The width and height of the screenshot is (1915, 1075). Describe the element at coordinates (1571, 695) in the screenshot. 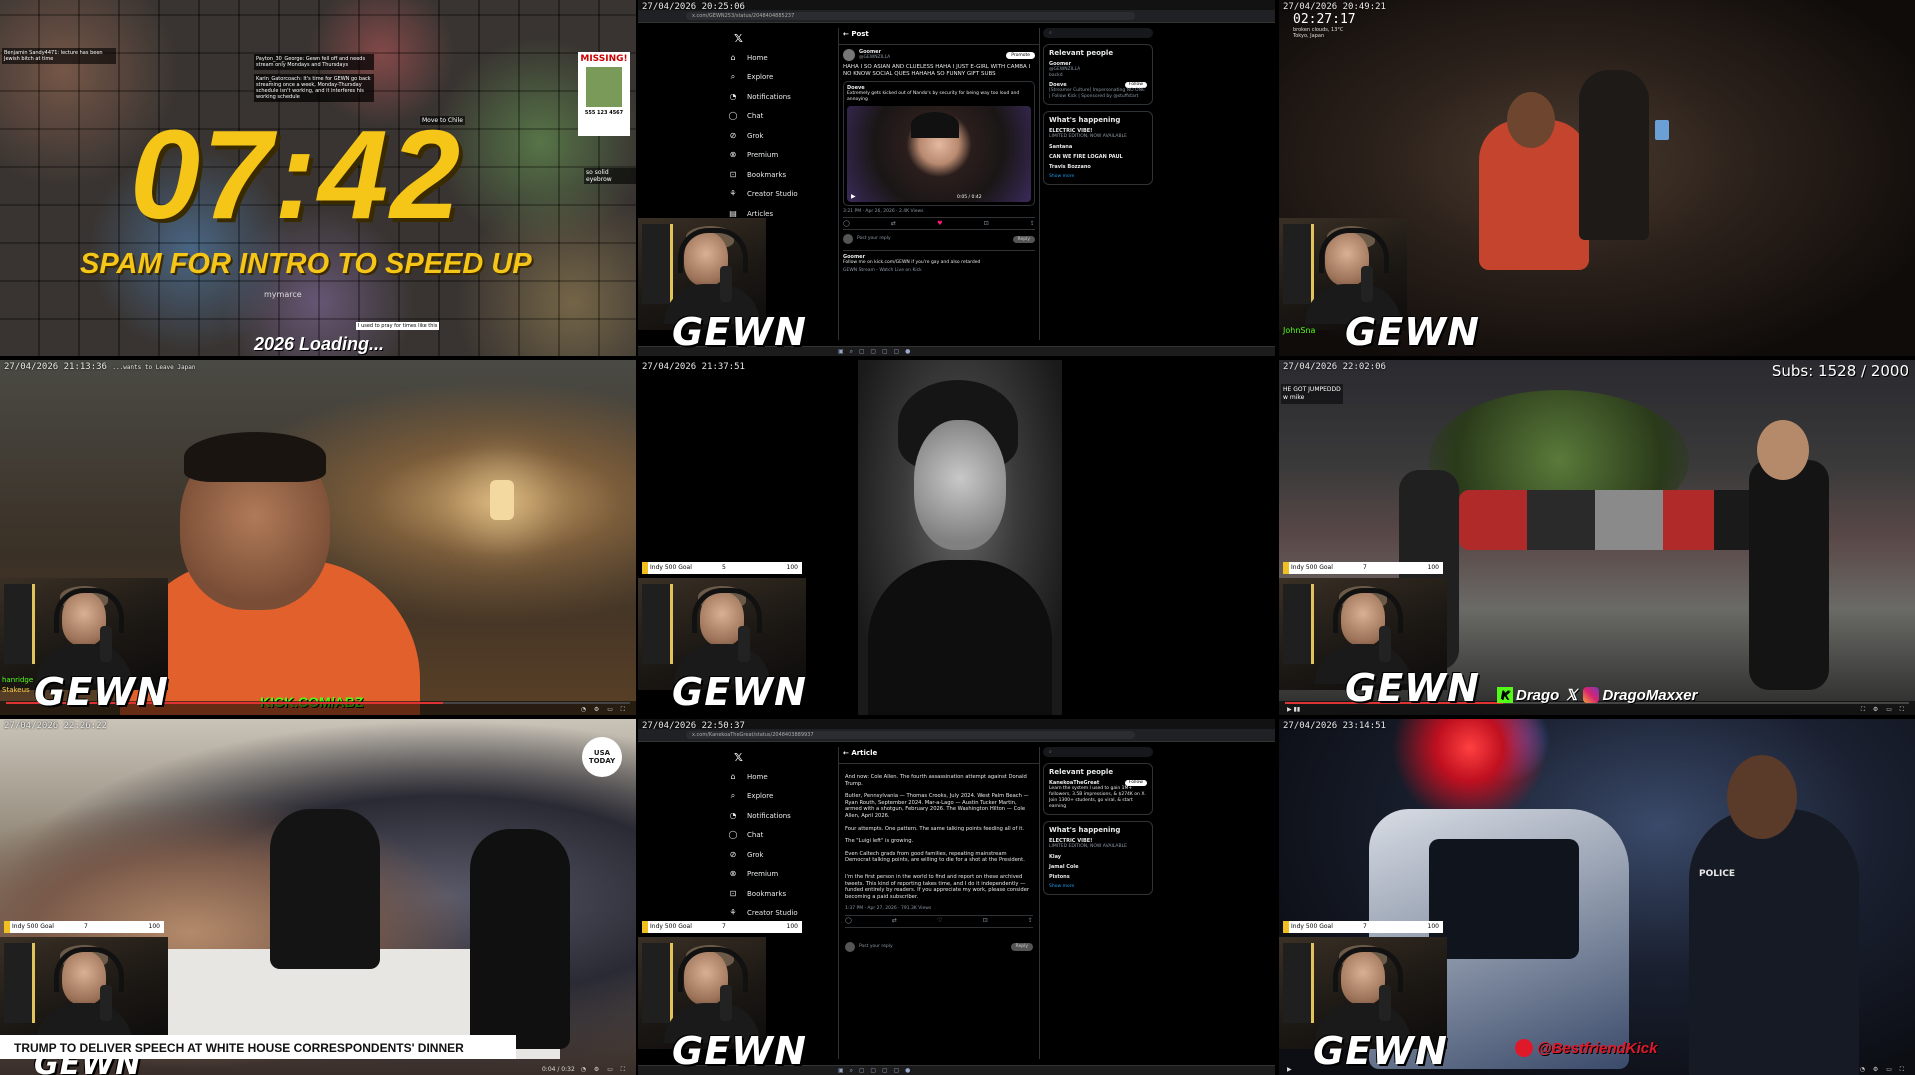

I see `x-icon: 𝕏` at that location.